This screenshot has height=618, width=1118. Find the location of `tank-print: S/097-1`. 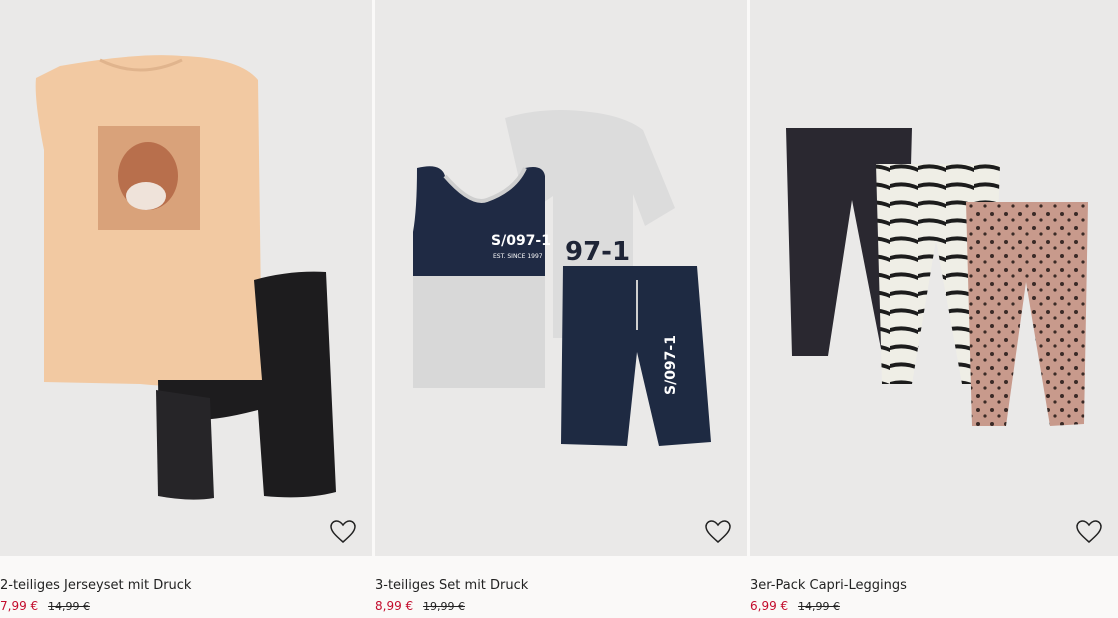

tank-print: S/097-1 is located at coordinates (521, 241).